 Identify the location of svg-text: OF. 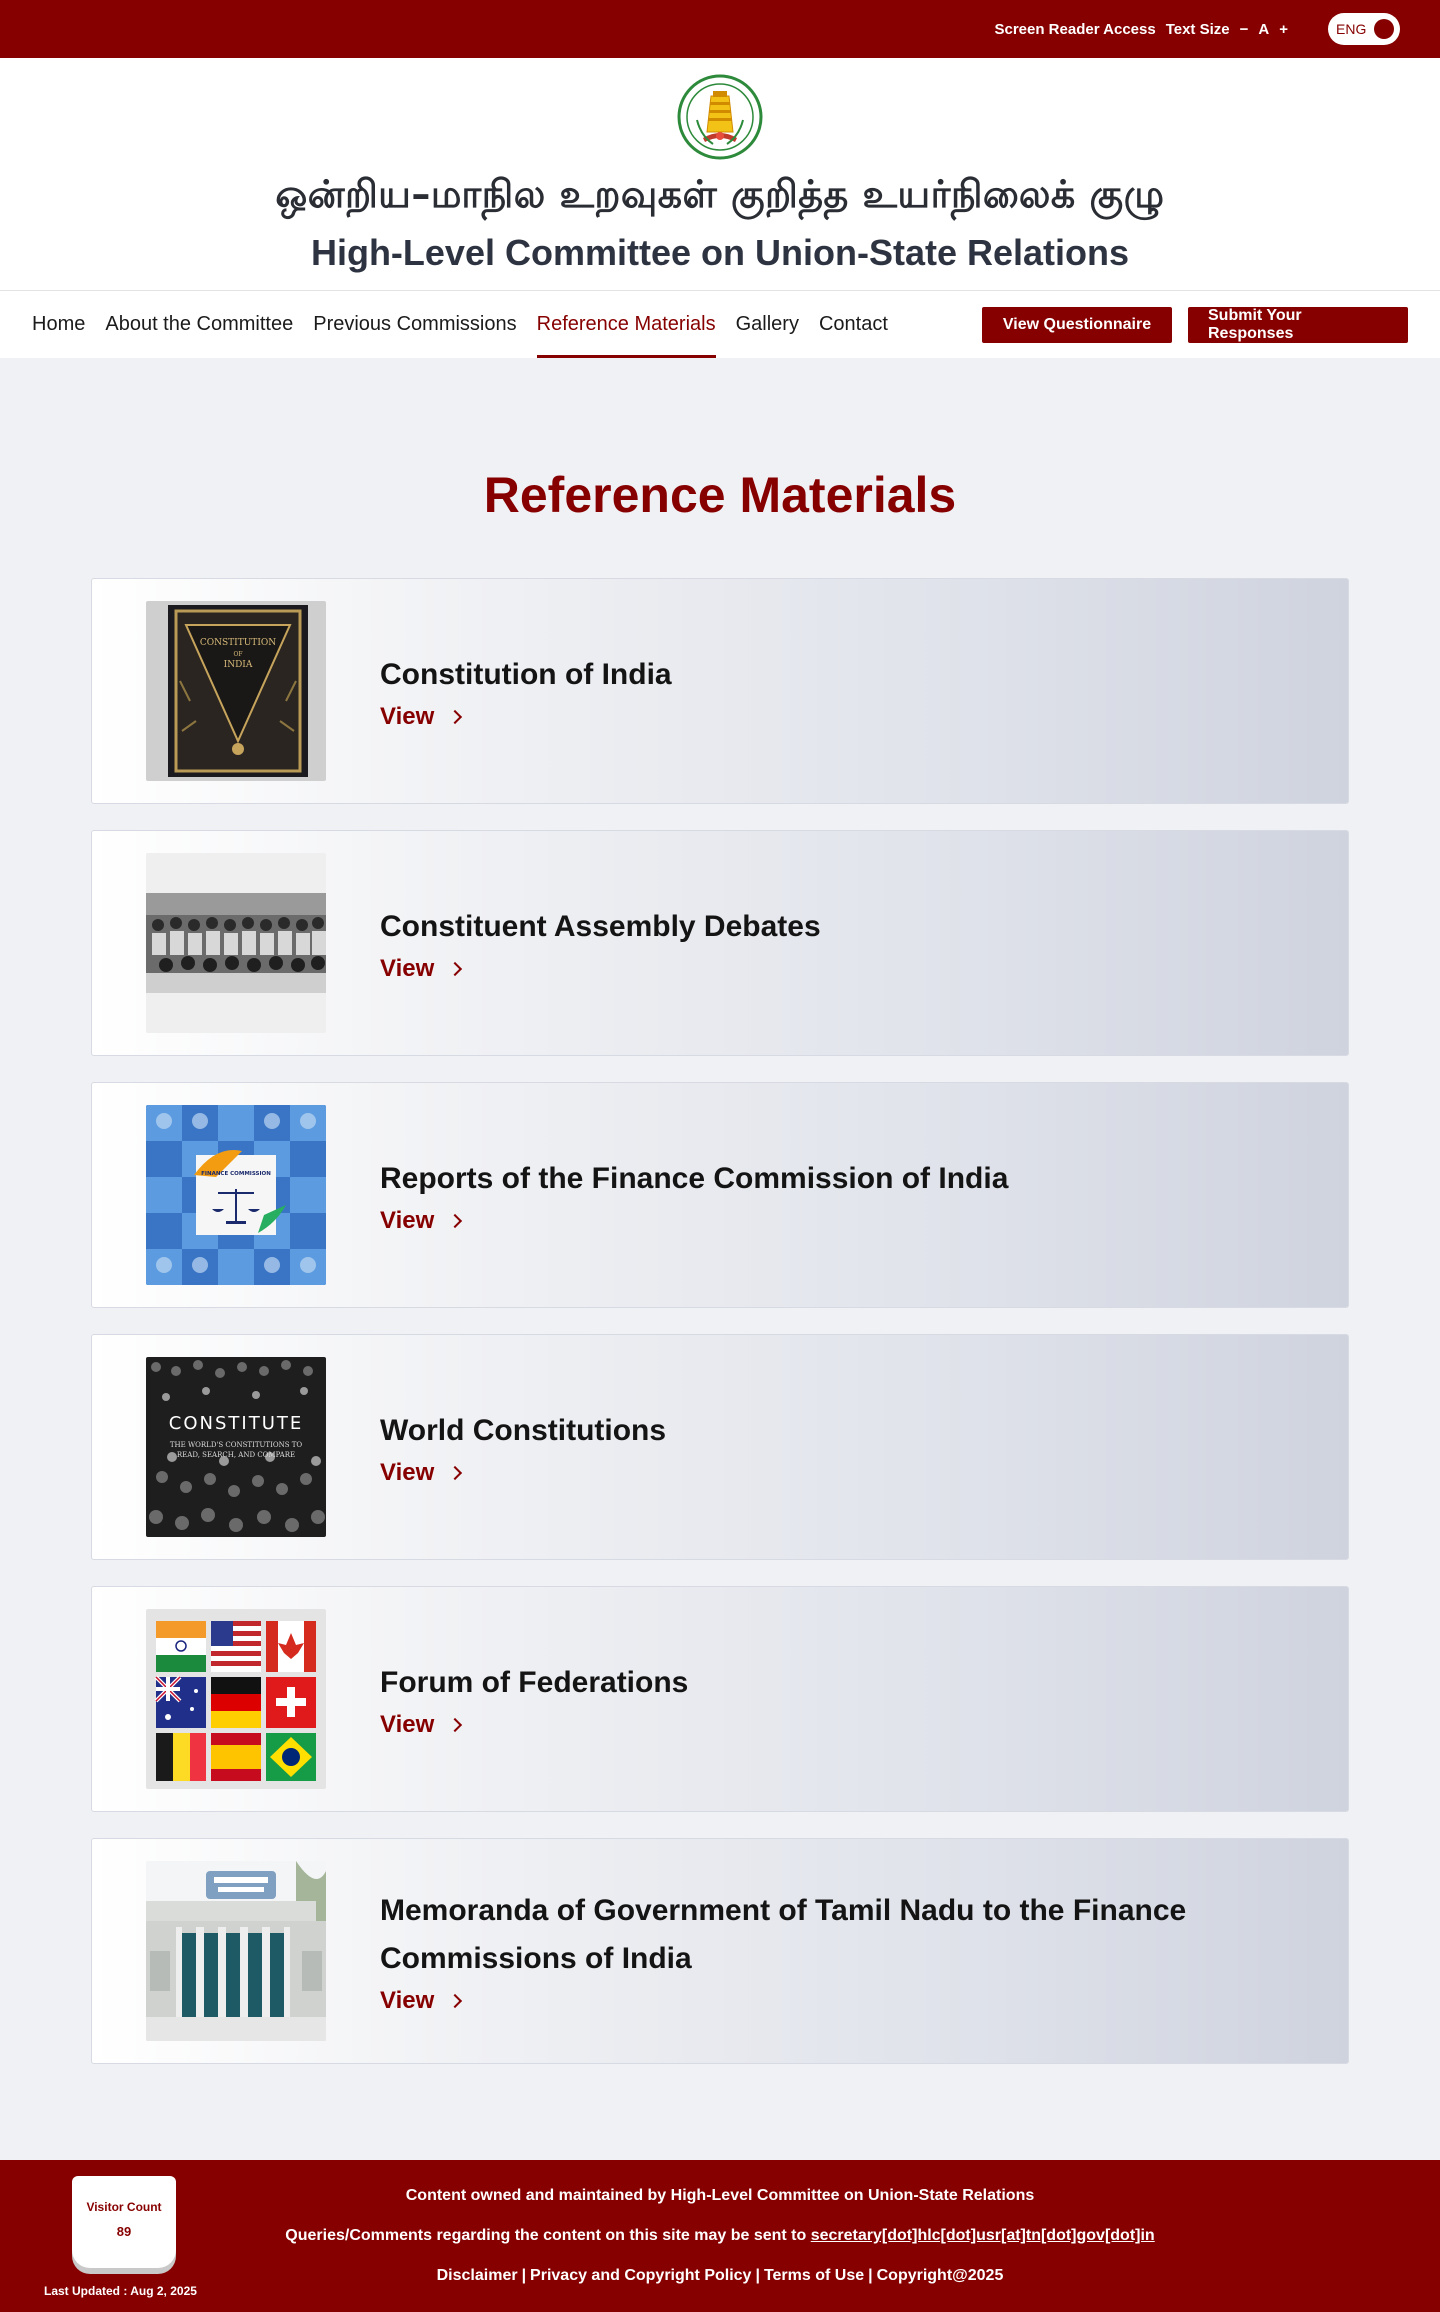
(237, 654).